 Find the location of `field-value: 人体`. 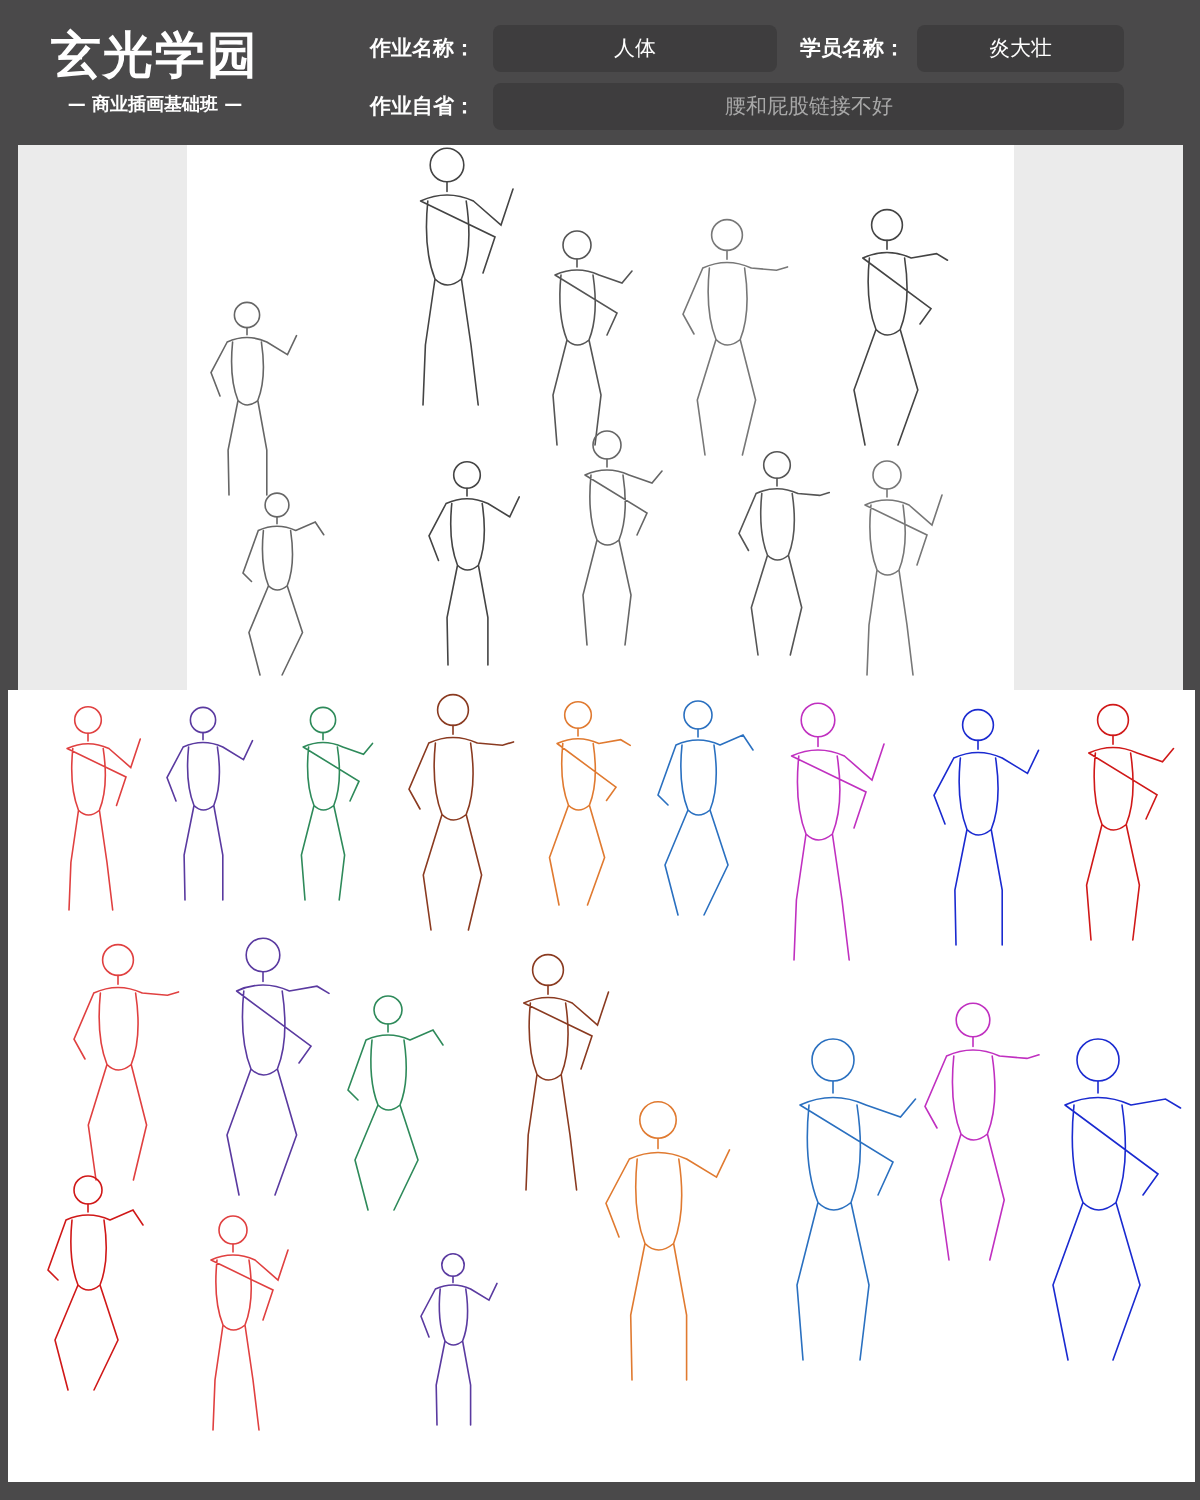

field-value: 人体 is located at coordinates (635, 48).